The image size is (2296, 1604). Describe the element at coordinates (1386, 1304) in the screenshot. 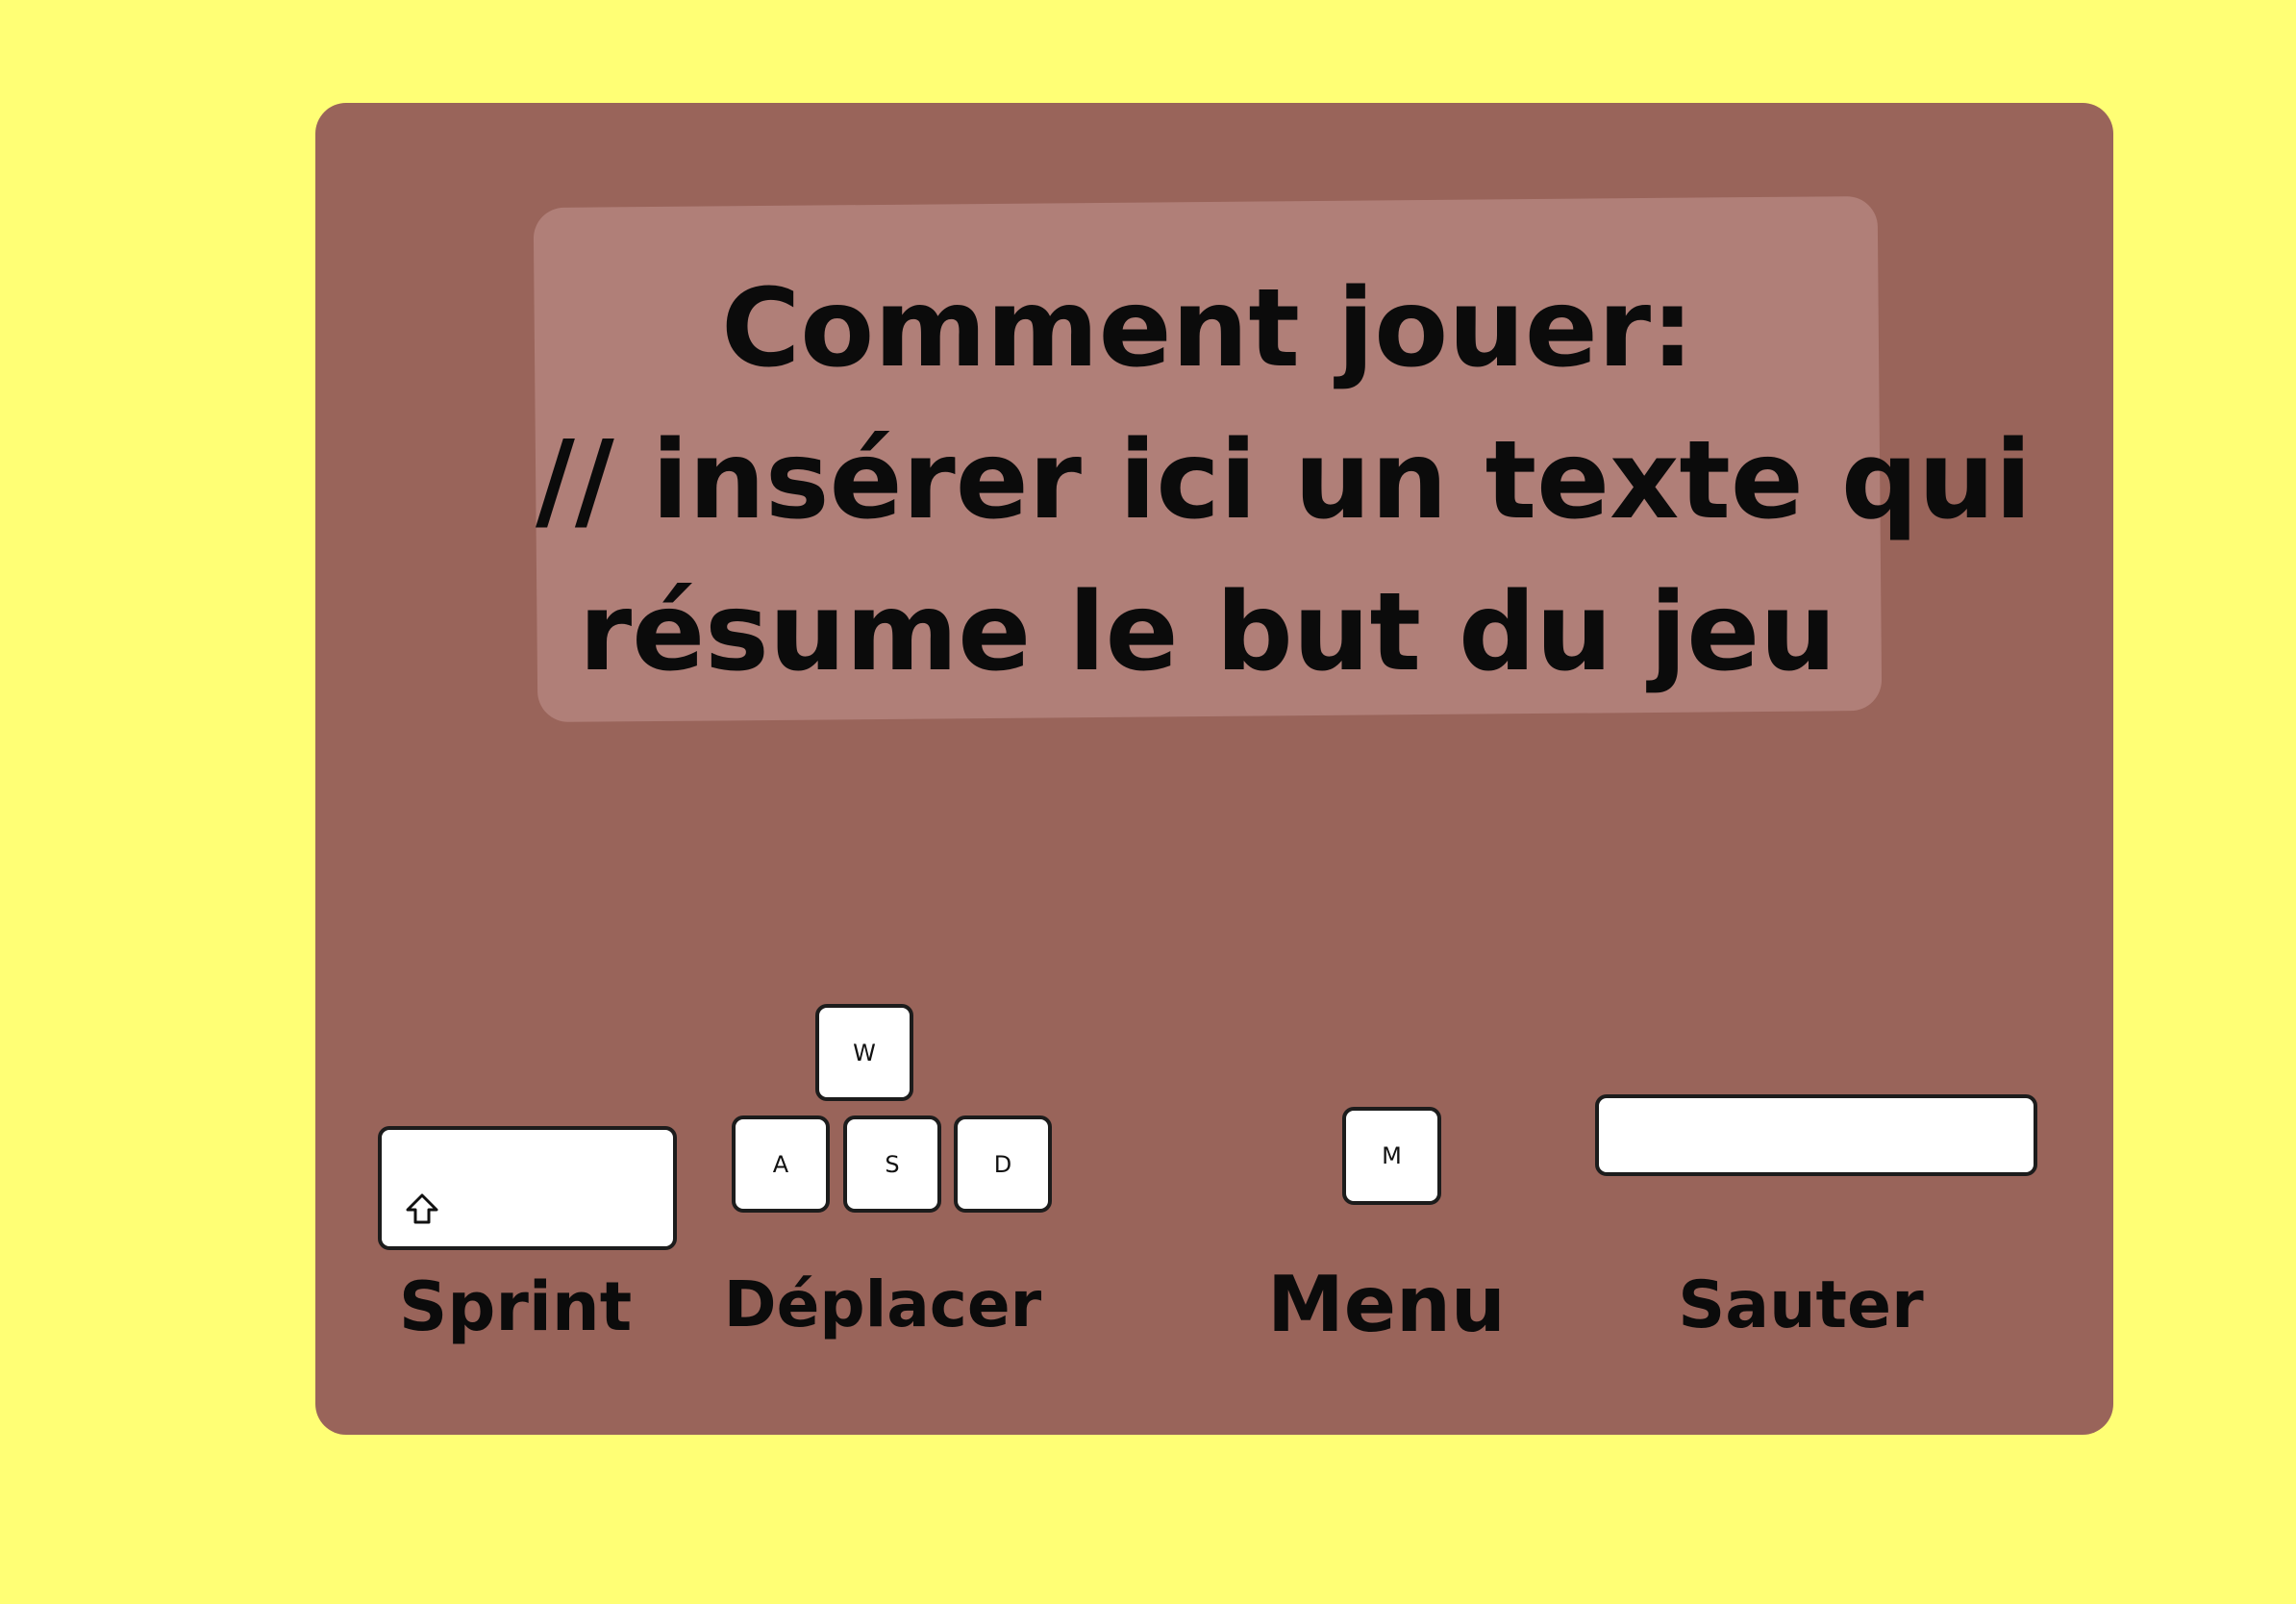

I see `menu-label: Menu` at that location.